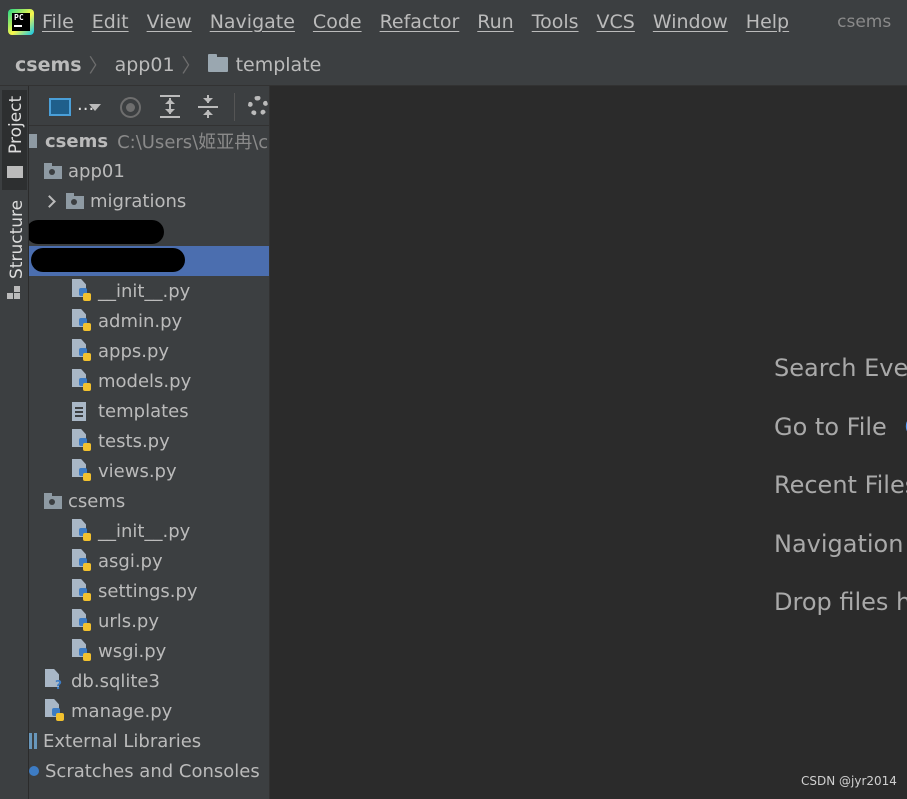  What do you see at coordinates (234, 107) in the screenshot?
I see `toolbar-divider` at bounding box center [234, 107].